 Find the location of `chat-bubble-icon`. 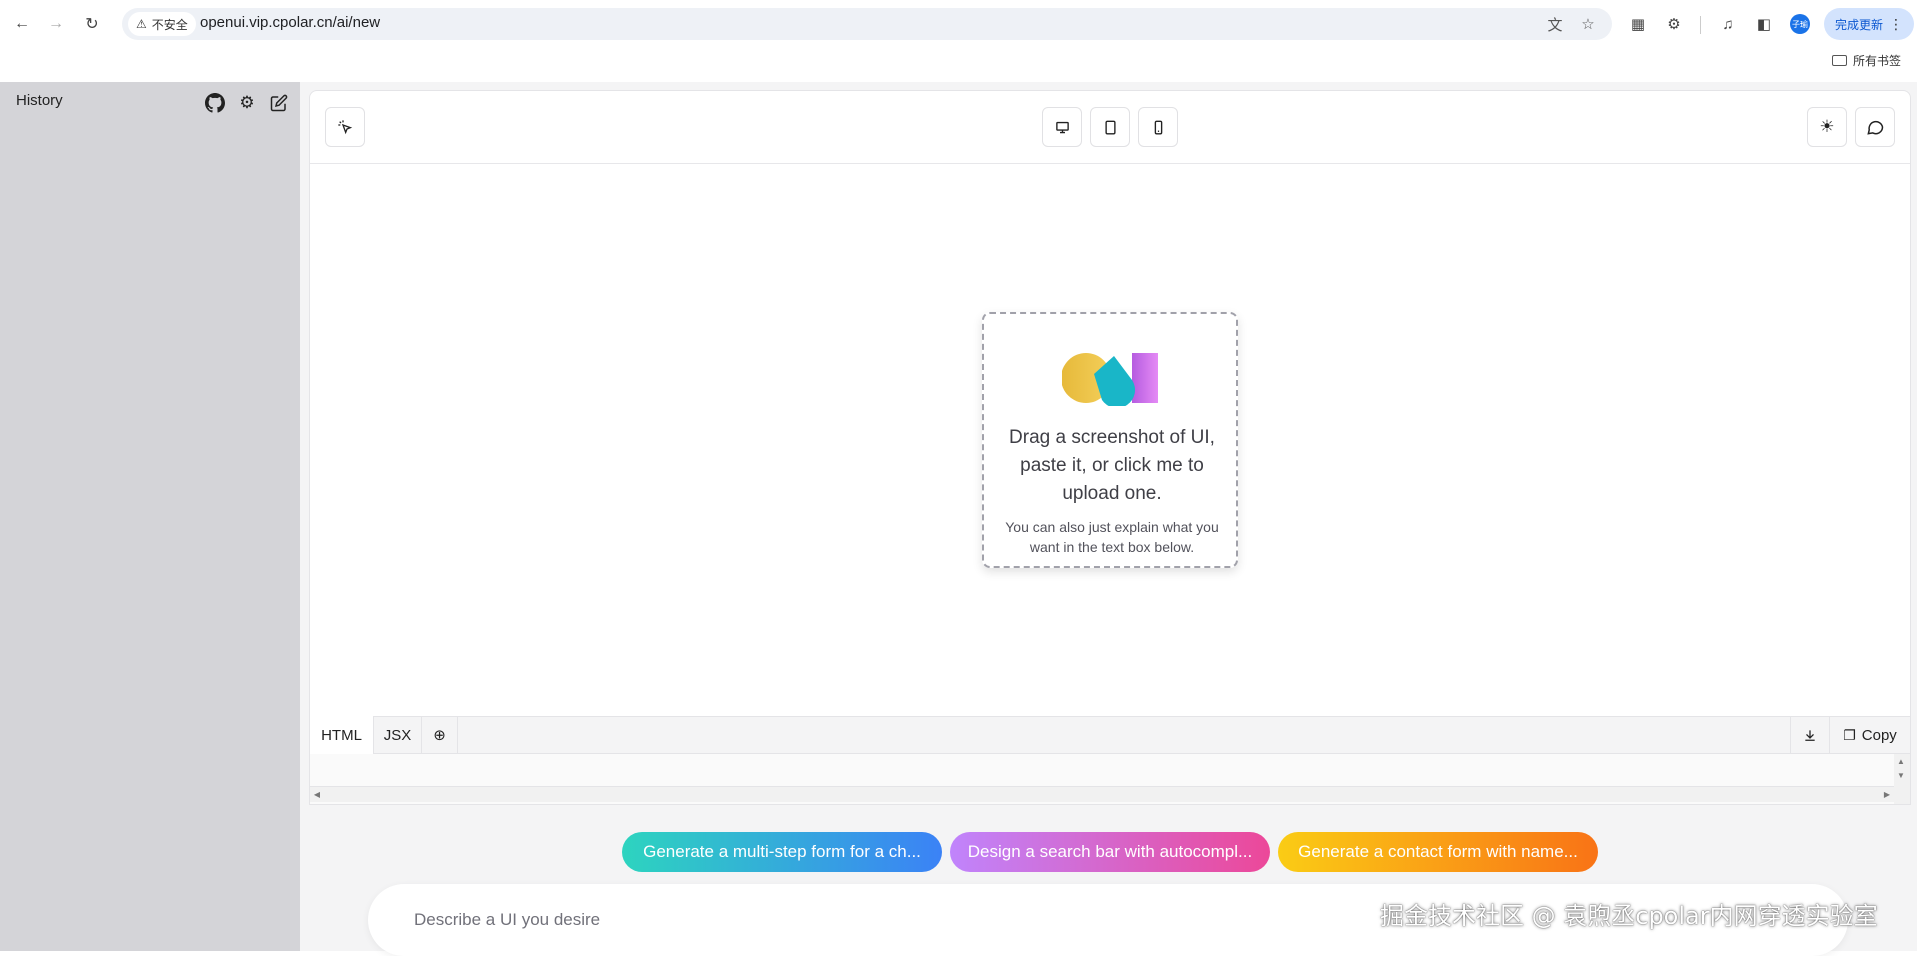

chat-bubble-icon is located at coordinates (1875, 127).